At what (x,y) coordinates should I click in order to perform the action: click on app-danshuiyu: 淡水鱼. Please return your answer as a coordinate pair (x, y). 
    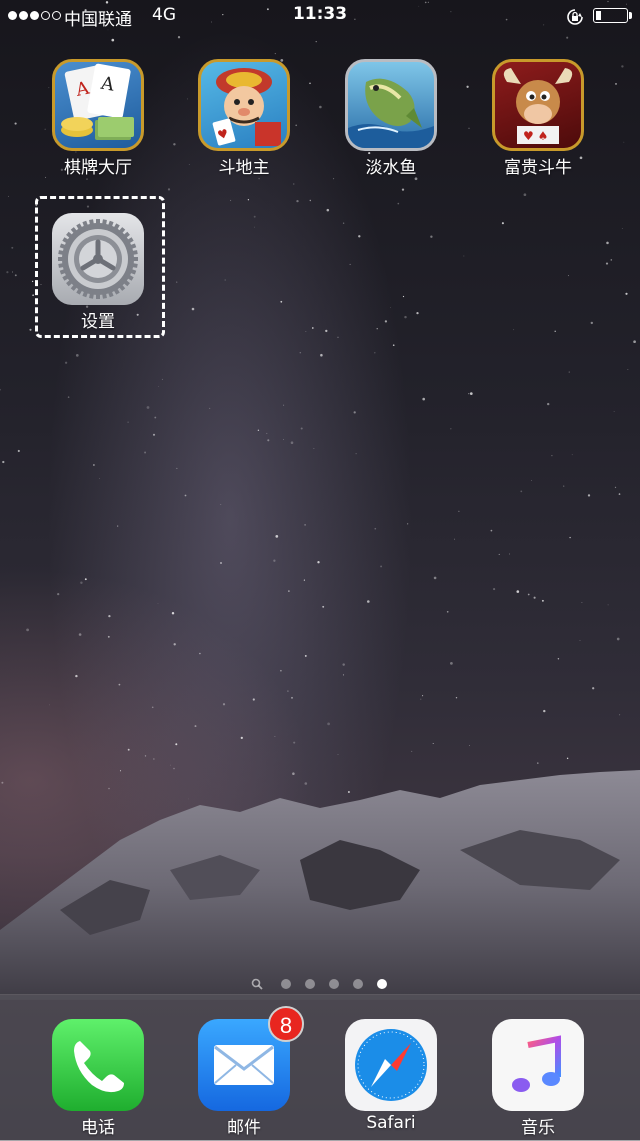
    Looking at the image, I should click on (391, 118).